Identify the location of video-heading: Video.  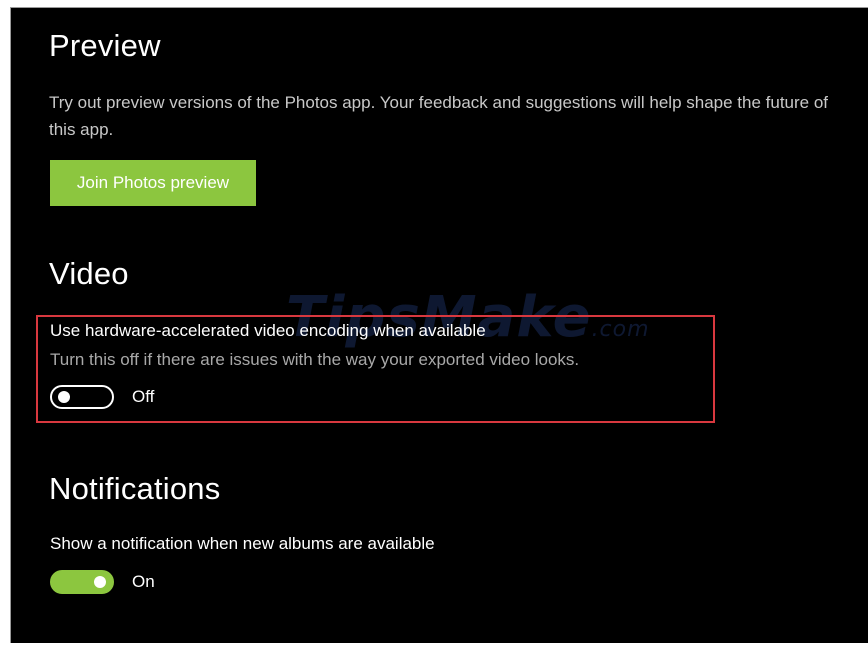
(89, 273).